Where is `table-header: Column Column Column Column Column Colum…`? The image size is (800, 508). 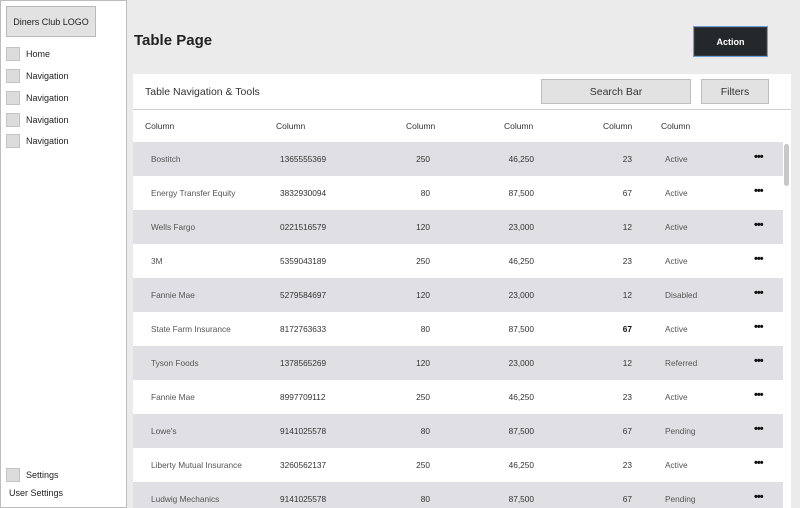 table-header: Column Column Column Column Column Colum… is located at coordinates (462, 126).